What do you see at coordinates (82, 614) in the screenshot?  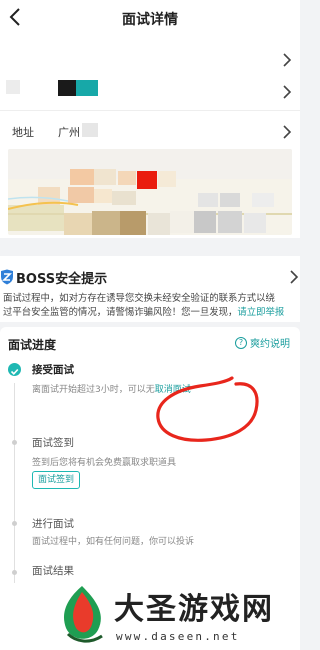 I see `watermark-logo` at bounding box center [82, 614].